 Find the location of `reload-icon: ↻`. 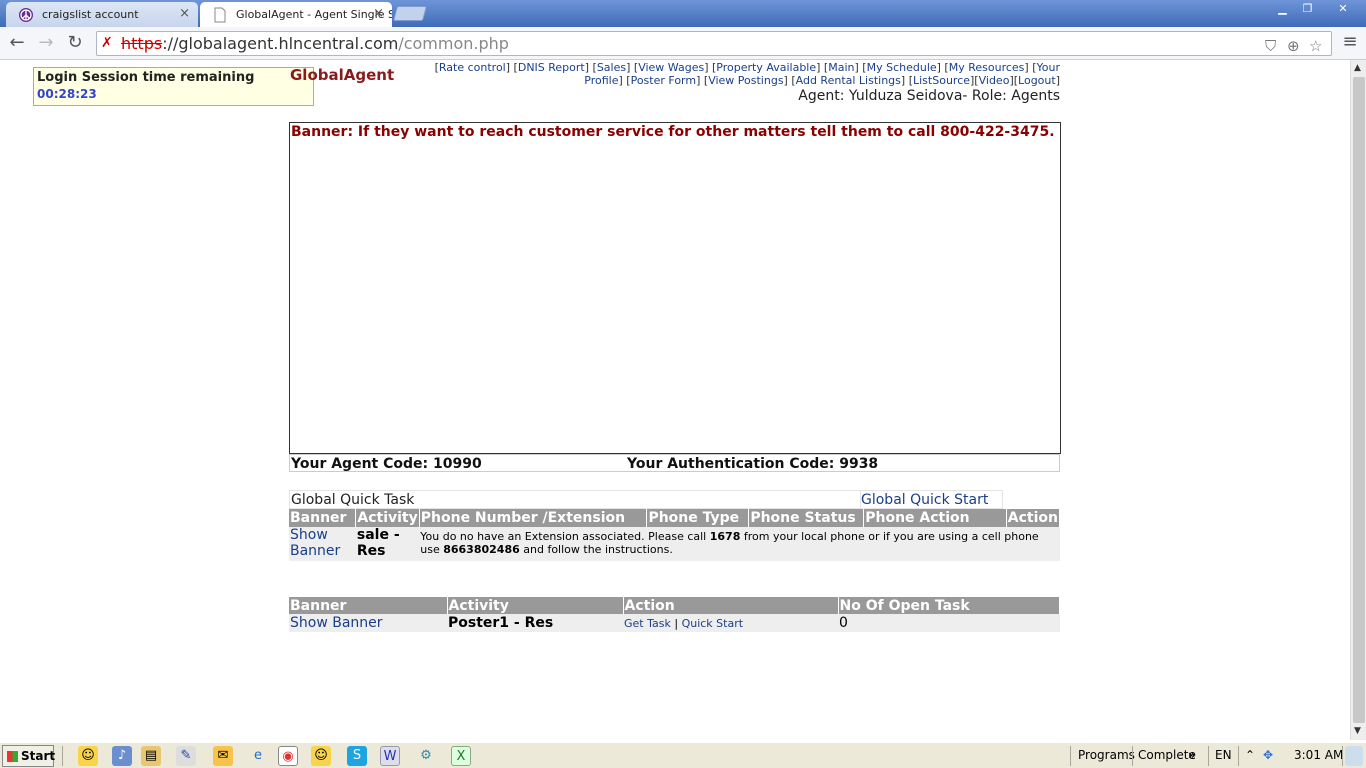

reload-icon: ↻ is located at coordinates (75, 43).